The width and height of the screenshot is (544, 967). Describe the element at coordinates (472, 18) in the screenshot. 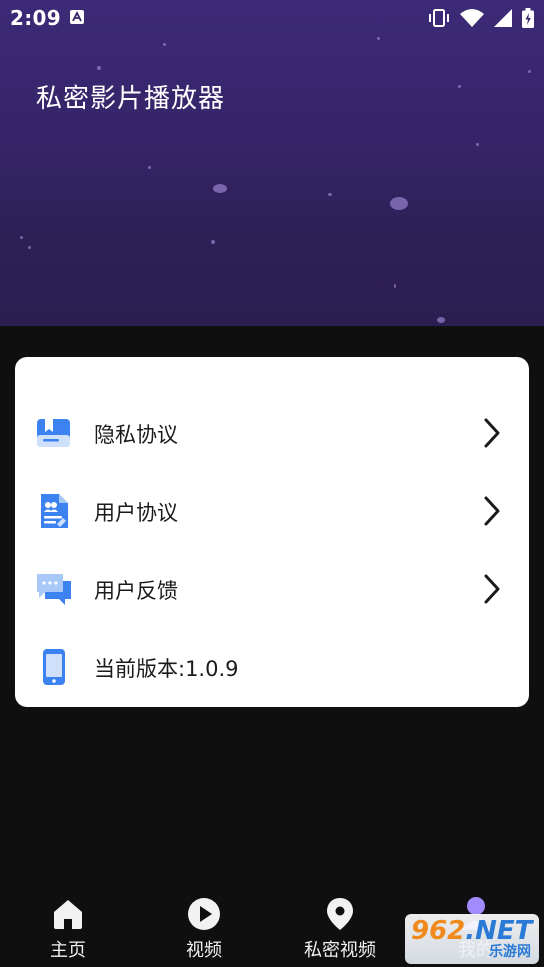

I see `wifi-icon` at that location.